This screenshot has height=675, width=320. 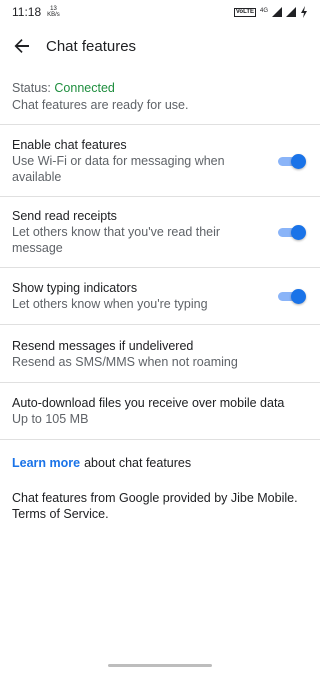 I want to click on status-value: Connected, so click(x=84, y=88).